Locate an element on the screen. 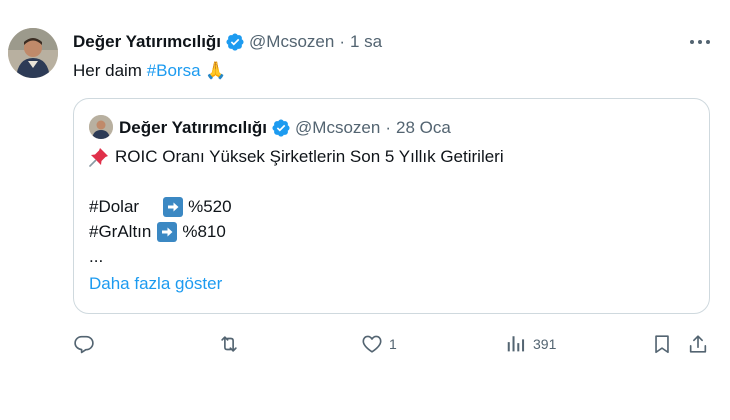  bookmark-icon is located at coordinates (662, 344).